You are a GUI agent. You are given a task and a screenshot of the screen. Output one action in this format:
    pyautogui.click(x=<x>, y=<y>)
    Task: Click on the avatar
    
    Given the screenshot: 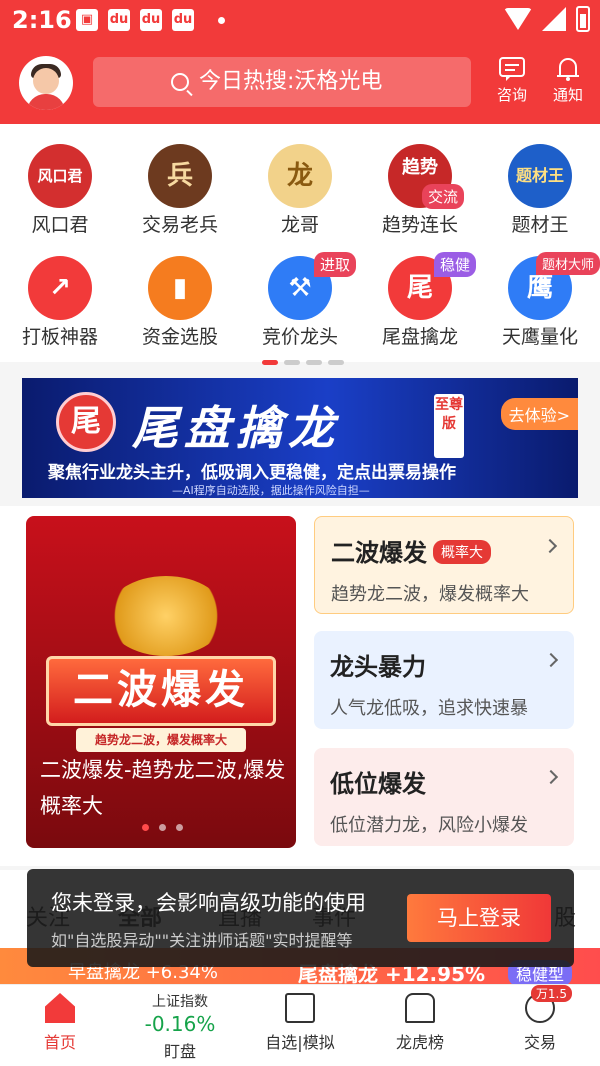 What is the action you would take?
    pyautogui.click(x=46, y=83)
    